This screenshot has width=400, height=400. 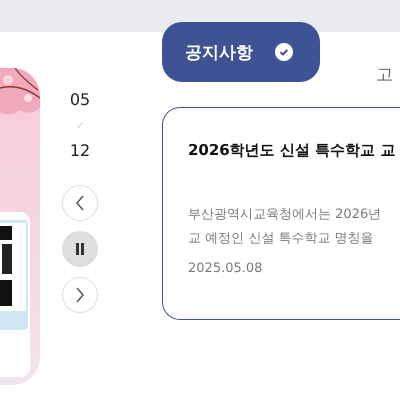 What do you see at coordinates (80, 100) in the screenshot?
I see `current-slide-number: 05` at bounding box center [80, 100].